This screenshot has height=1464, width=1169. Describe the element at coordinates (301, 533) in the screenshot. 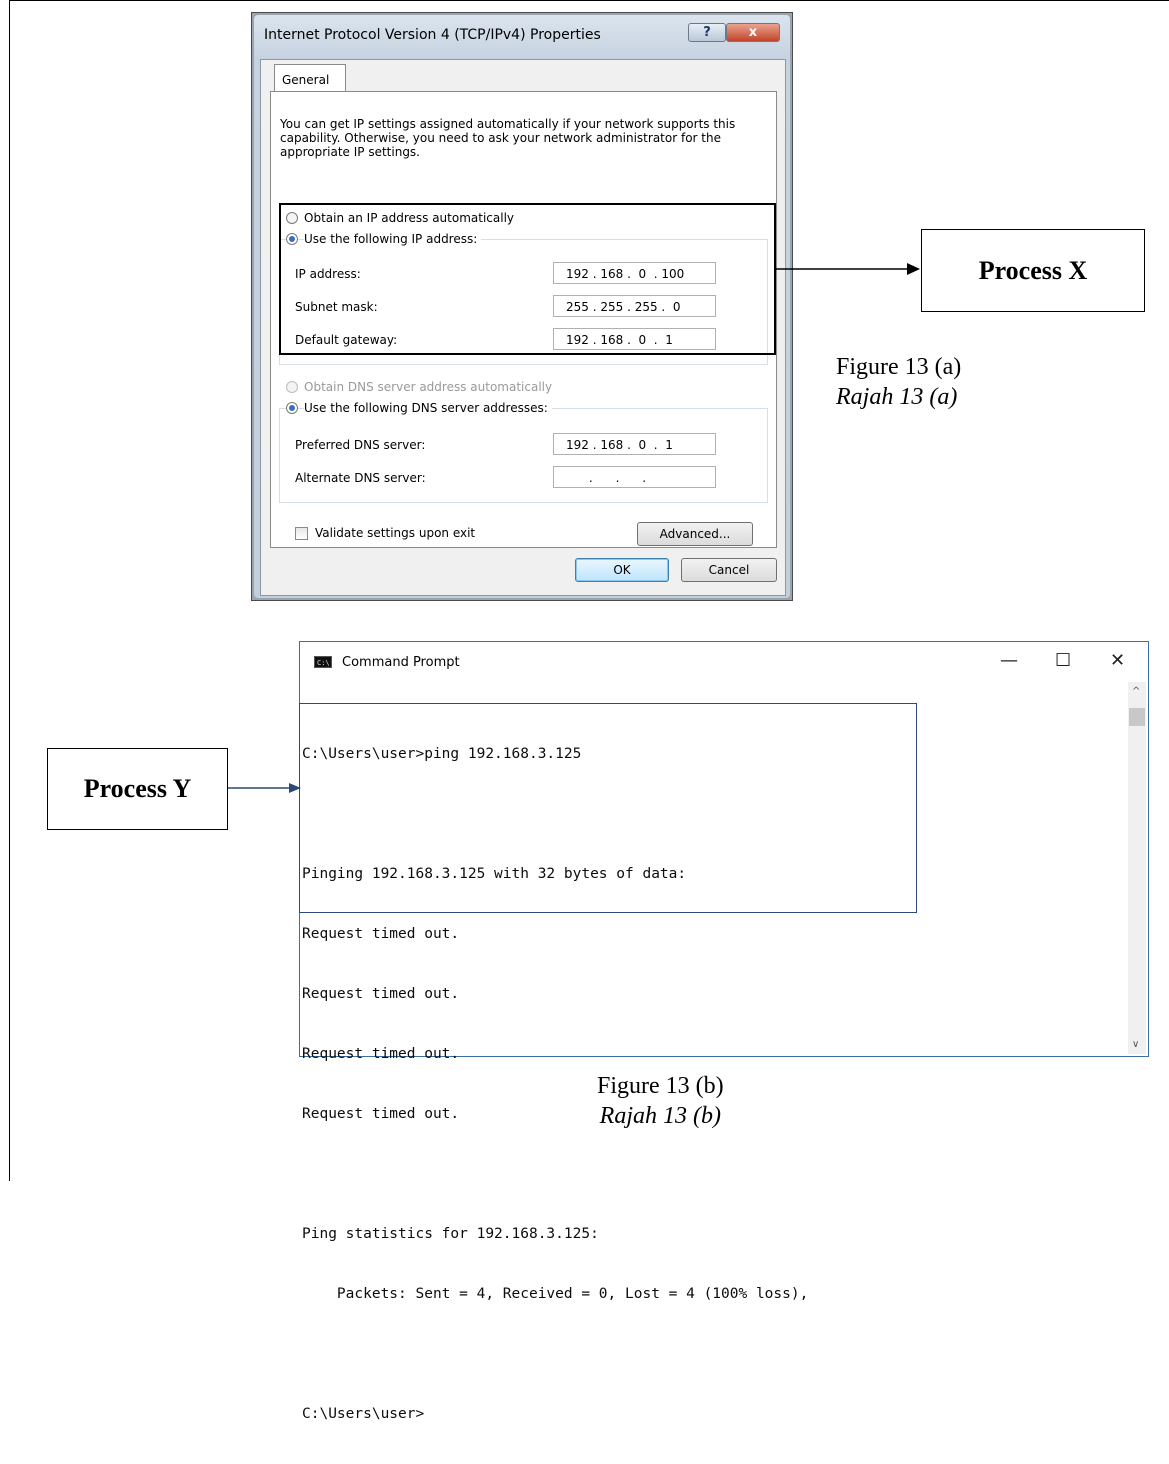

I see `validate-checkbox` at that location.